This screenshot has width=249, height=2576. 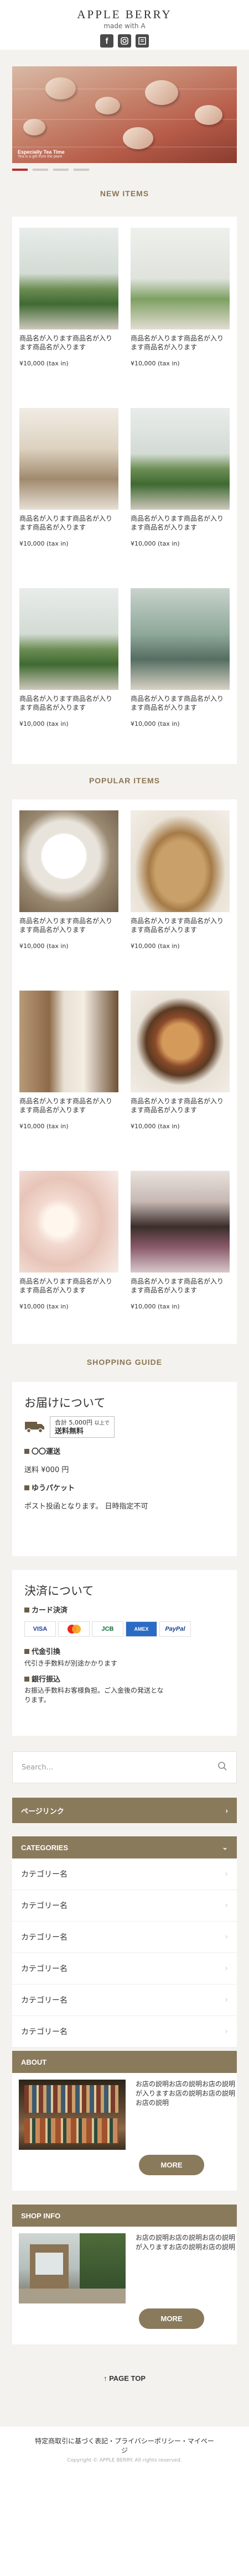 What do you see at coordinates (124, 2446) in the screenshot?
I see `footer-links: 特定商取引に基づく表記・プライバシーポリシー・マイページ` at bounding box center [124, 2446].